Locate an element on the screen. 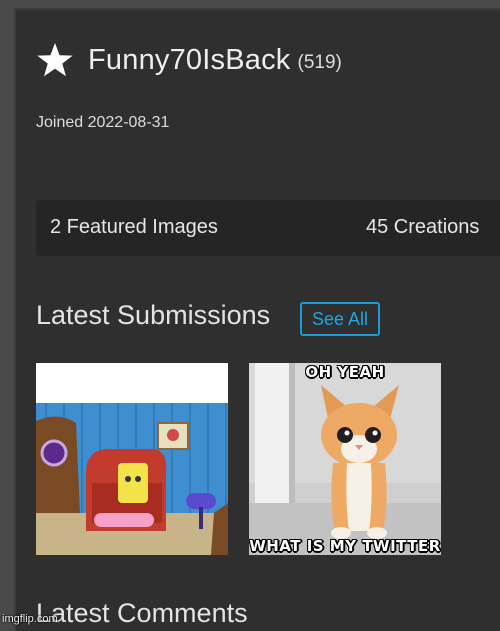  featured-images-count: 2 Featured Images is located at coordinates (134, 227).